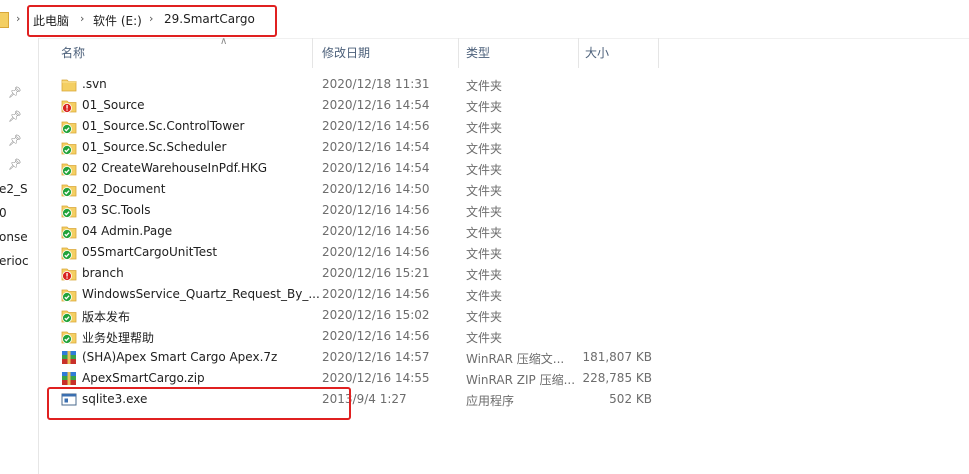 The image size is (969, 474). I want to click on column-headers: ∧ 名称 修改日期 类型 大小, so click(504, 52).